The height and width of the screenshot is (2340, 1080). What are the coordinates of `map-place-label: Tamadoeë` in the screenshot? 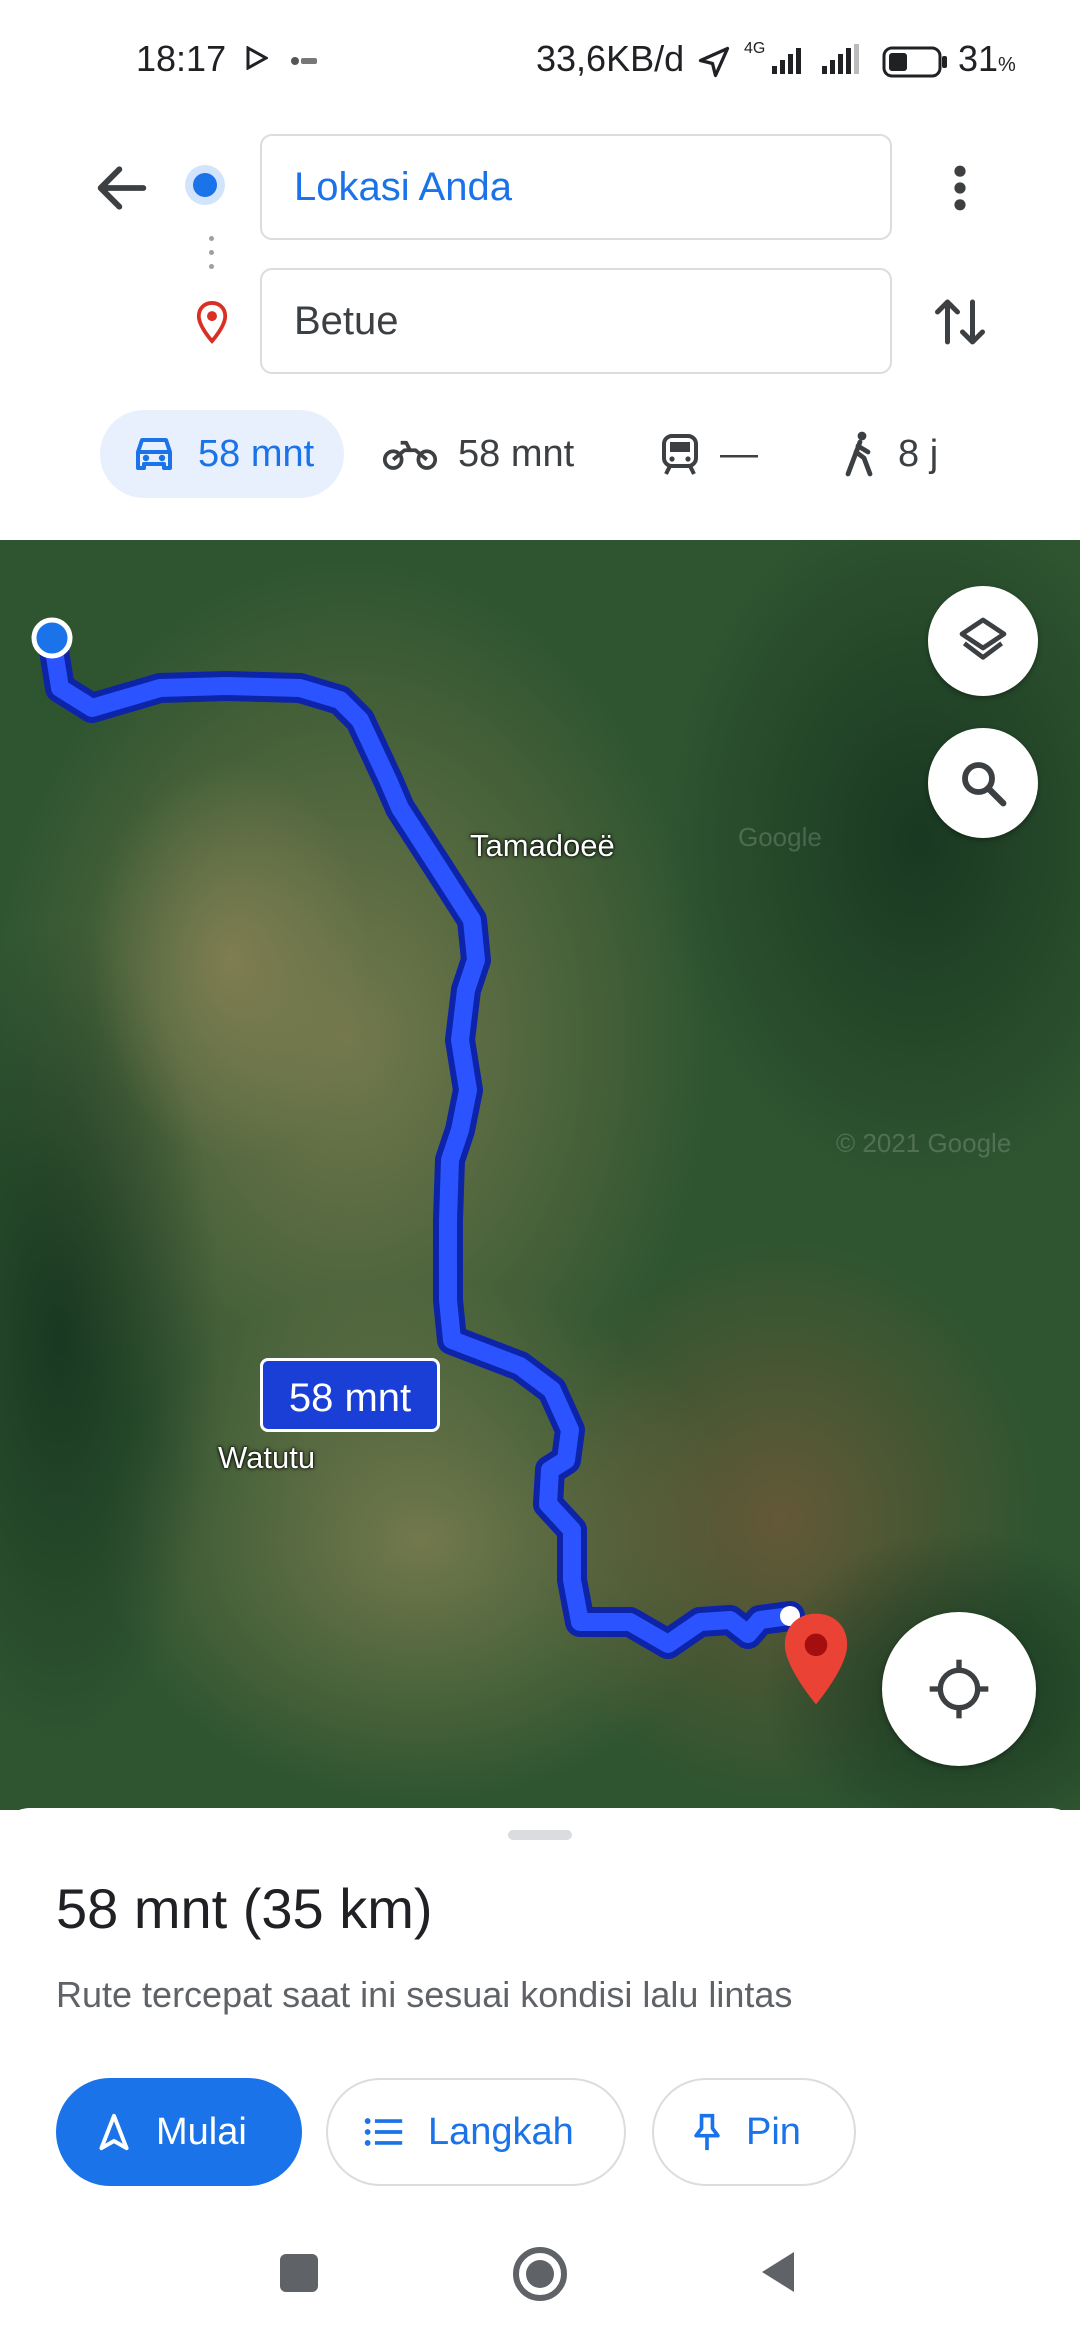 It's located at (542, 845).